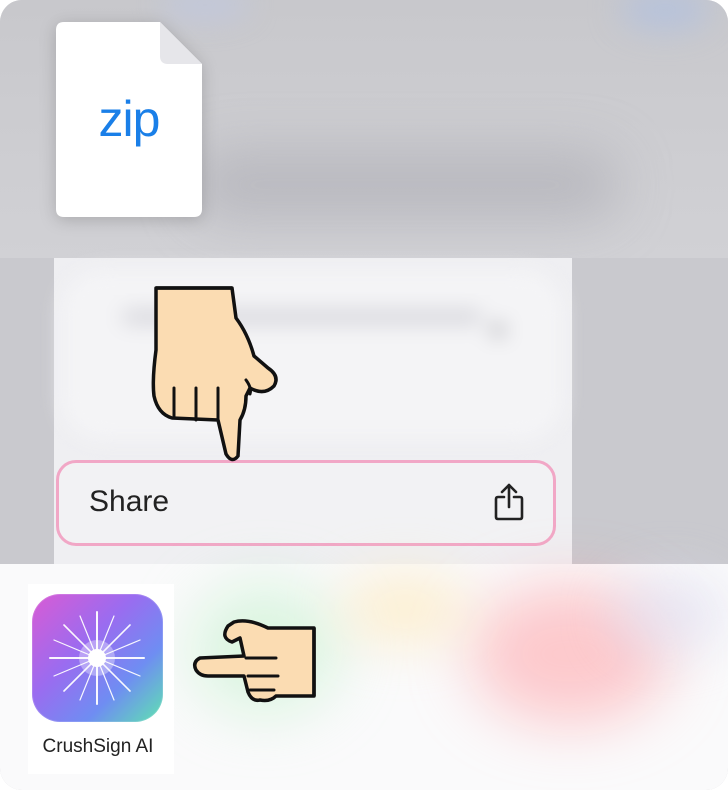 This screenshot has height=790, width=728. Describe the element at coordinates (216, 377) in the screenshot. I see `pointing-hand-down-icon` at that location.